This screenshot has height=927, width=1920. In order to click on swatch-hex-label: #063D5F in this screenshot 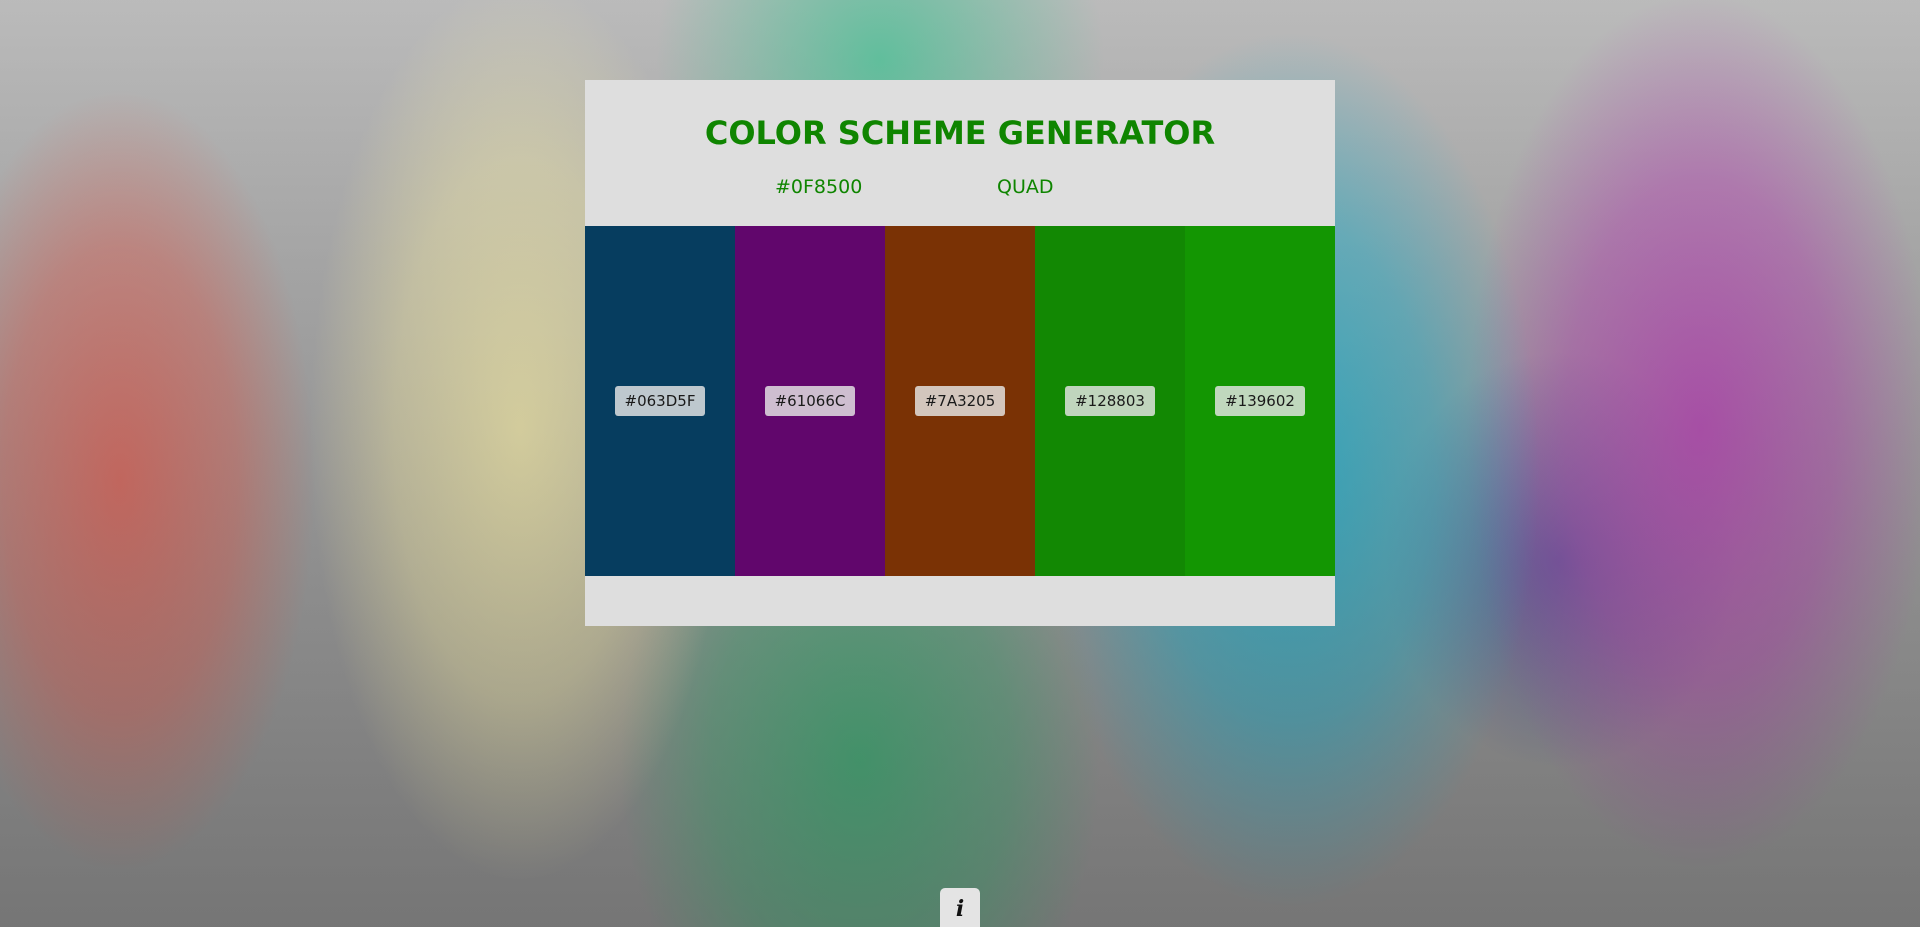, I will do `click(660, 401)`.